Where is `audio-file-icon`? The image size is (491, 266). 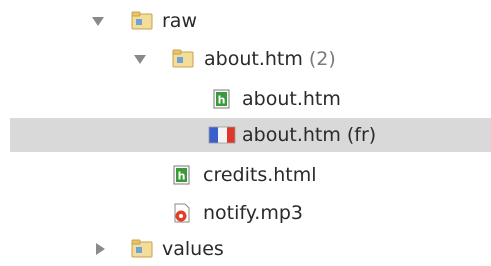 audio-file-icon is located at coordinates (182, 213).